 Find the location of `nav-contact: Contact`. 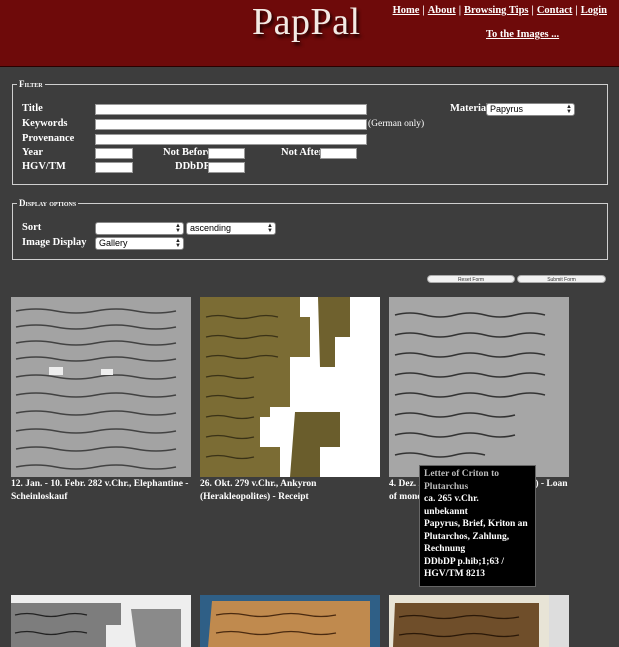

nav-contact: Contact is located at coordinates (555, 10).